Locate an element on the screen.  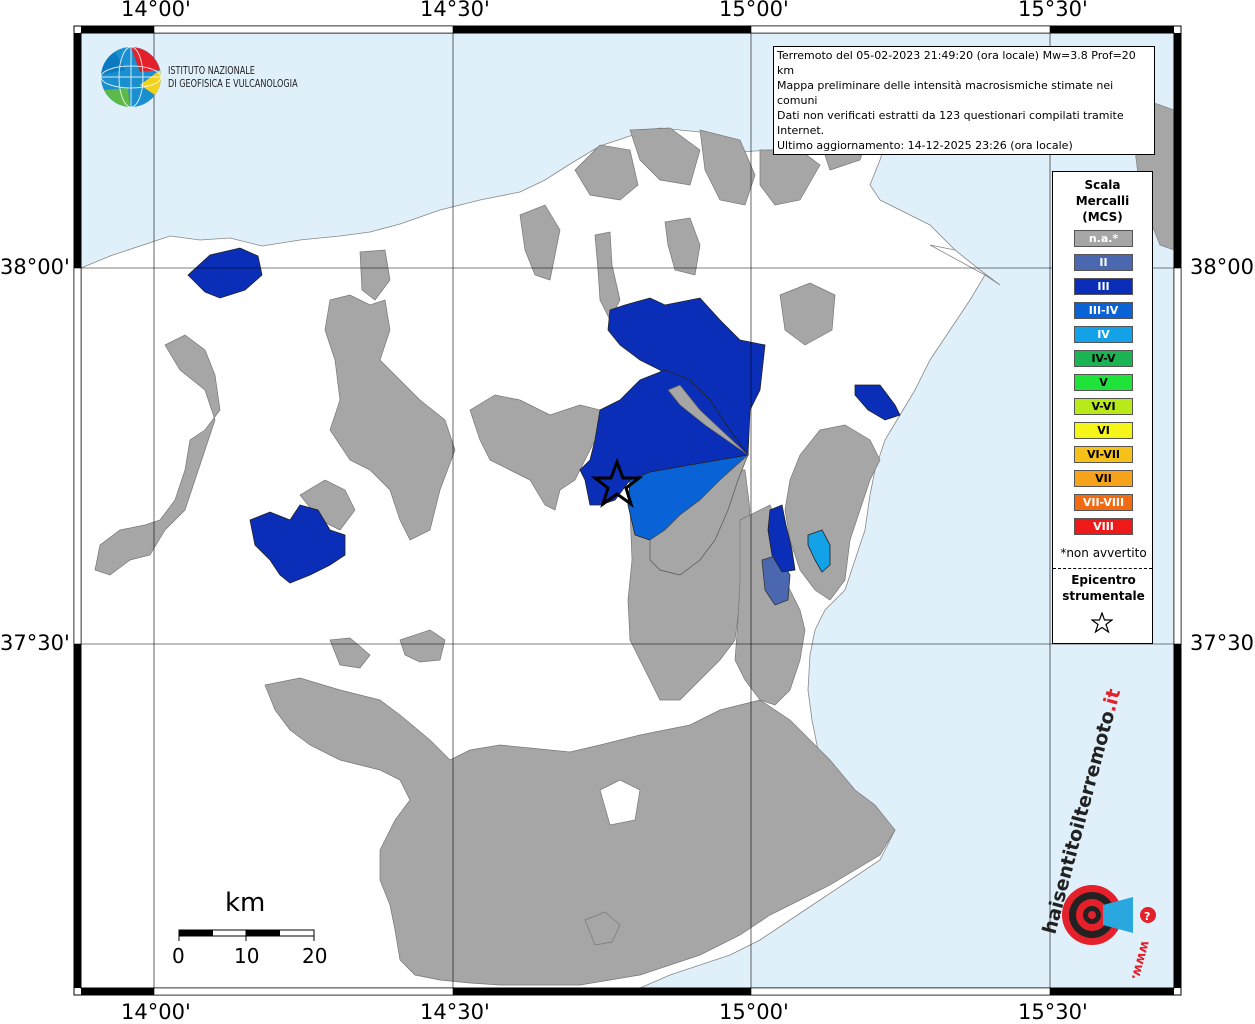
legend-epi-1: Epicentro is located at coordinates (1103, 580).